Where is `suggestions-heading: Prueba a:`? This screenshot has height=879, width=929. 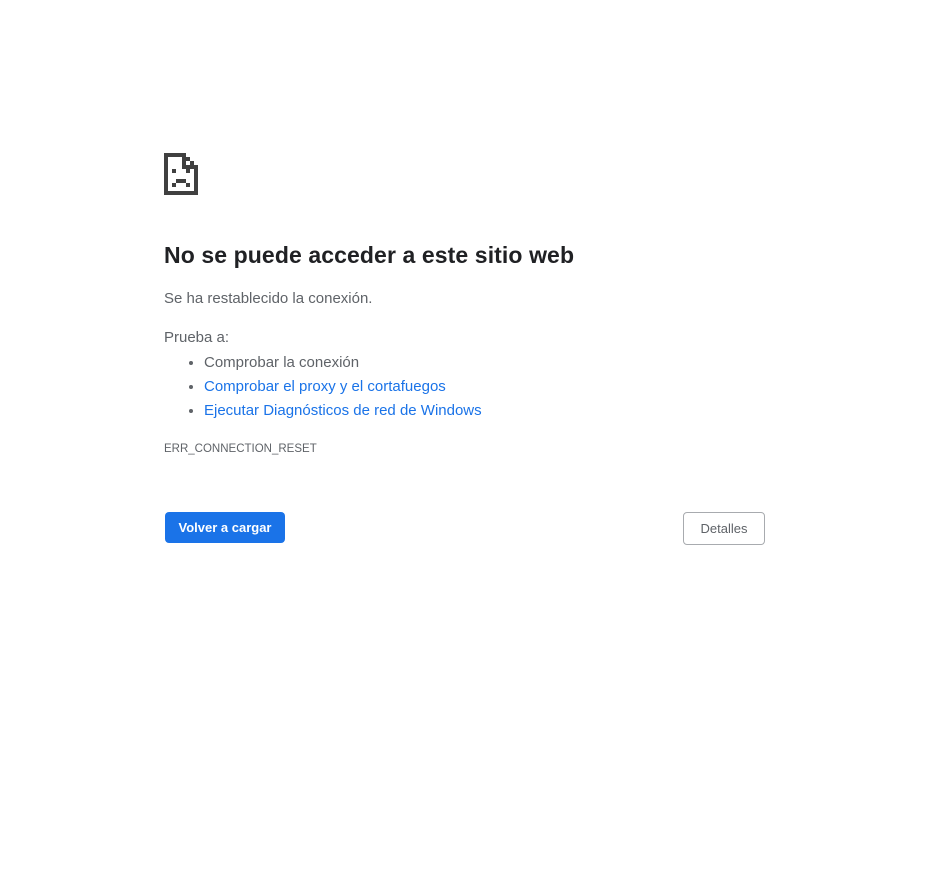 suggestions-heading: Prueba a: is located at coordinates (197, 337).